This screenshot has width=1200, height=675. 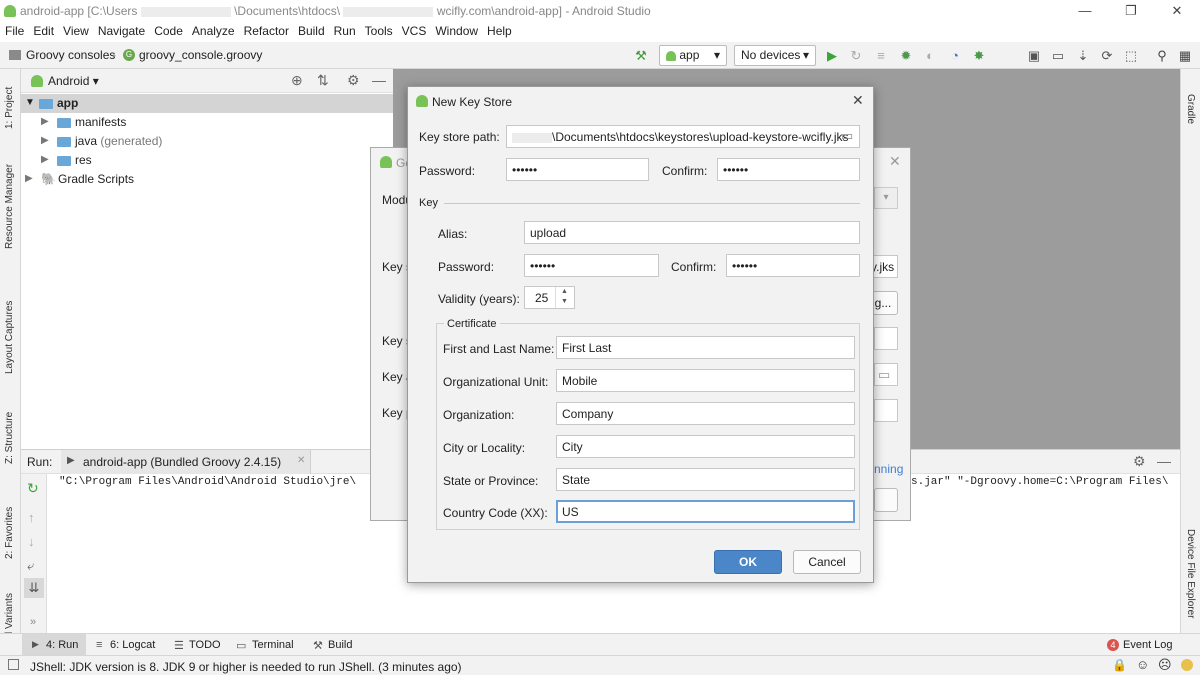 What do you see at coordinates (121, 30) in the screenshot?
I see `menu-navigate: Navigate` at bounding box center [121, 30].